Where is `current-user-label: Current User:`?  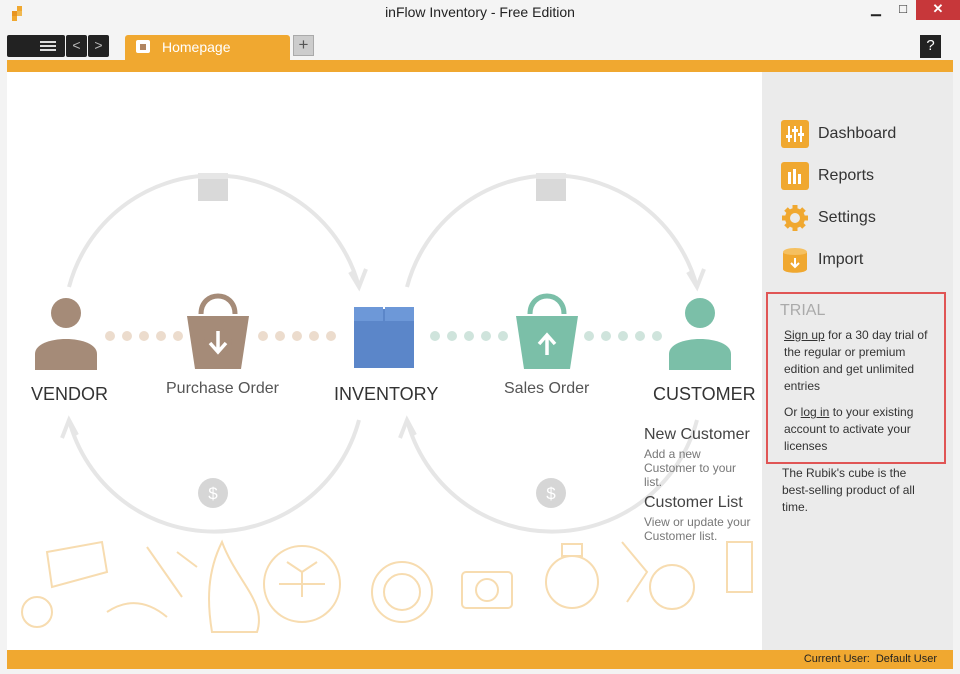
current-user-label: Current User: is located at coordinates (836, 659).